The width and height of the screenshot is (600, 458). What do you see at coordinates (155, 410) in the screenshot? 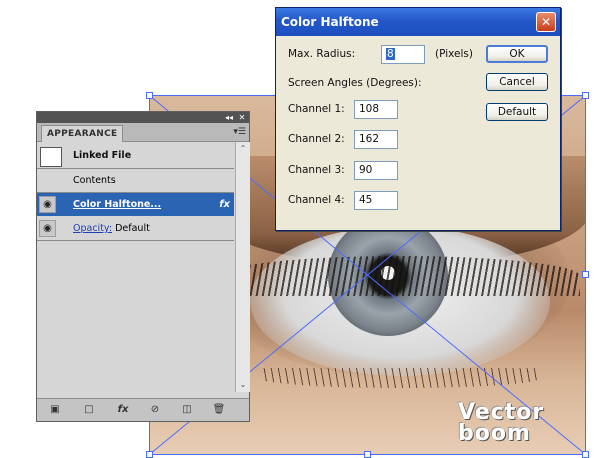
I see `clear-appearance-icon: ⊘` at bounding box center [155, 410].